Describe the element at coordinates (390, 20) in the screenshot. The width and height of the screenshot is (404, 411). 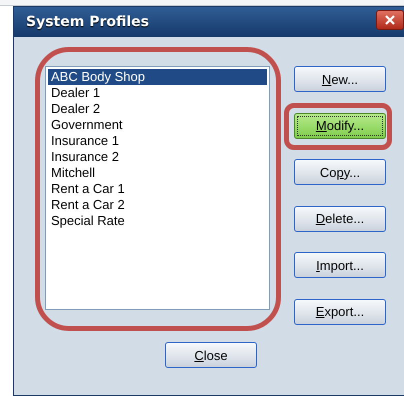
I see `close-icon` at that location.